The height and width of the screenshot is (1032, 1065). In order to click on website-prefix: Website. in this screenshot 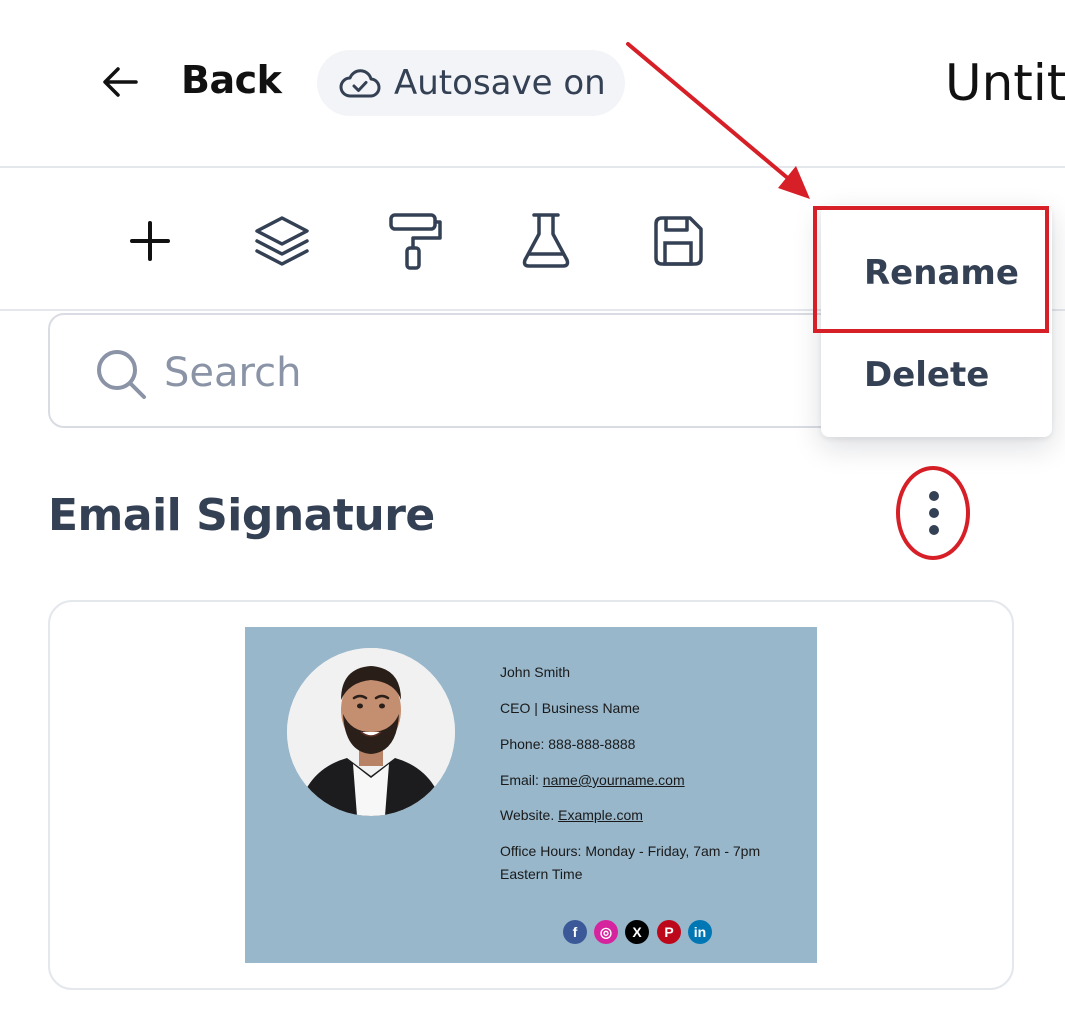, I will do `click(529, 815)`.